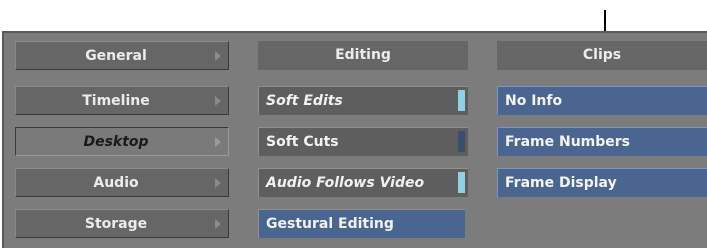  Describe the element at coordinates (116, 101) in the screenshot. I see `category-label: Timeline` at that location.